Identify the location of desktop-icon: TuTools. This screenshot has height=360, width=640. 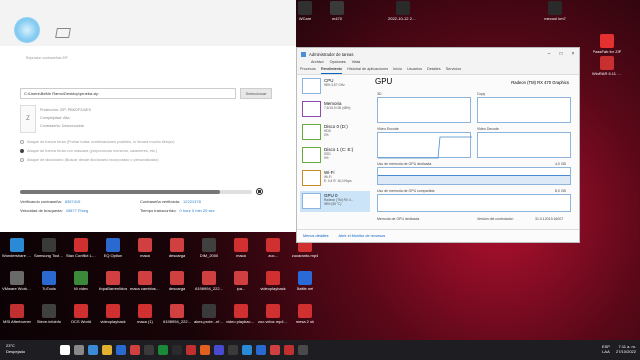
(49, 281).